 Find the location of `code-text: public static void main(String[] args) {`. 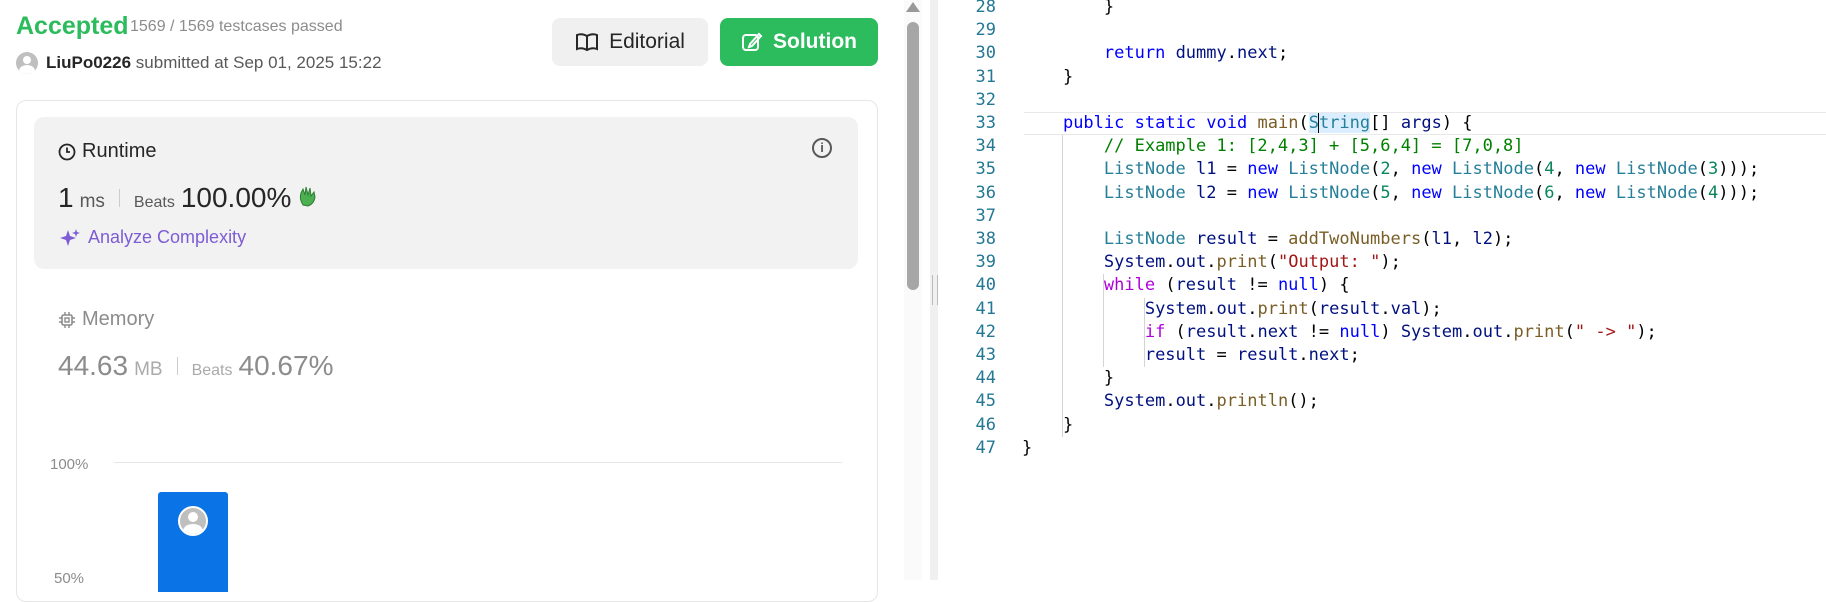

code-text: public static void main(String[] args) { is located at coordinates (1247, 123).